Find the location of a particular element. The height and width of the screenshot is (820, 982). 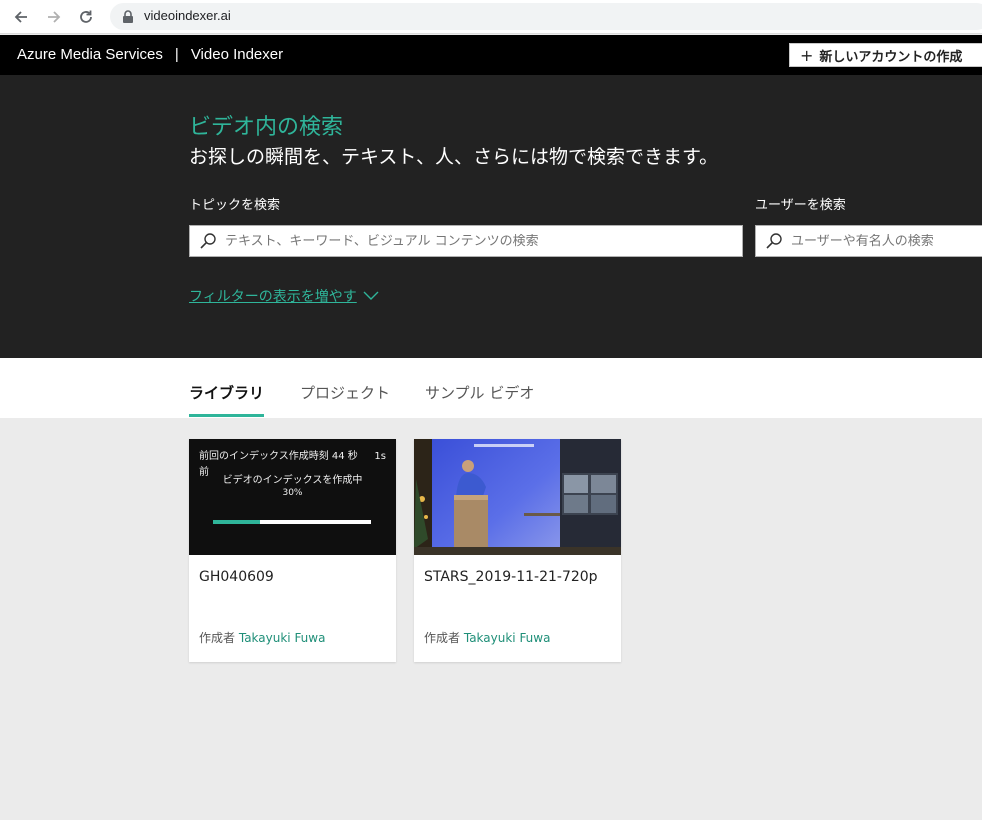

forward-button is located at coordinates (54, 17).